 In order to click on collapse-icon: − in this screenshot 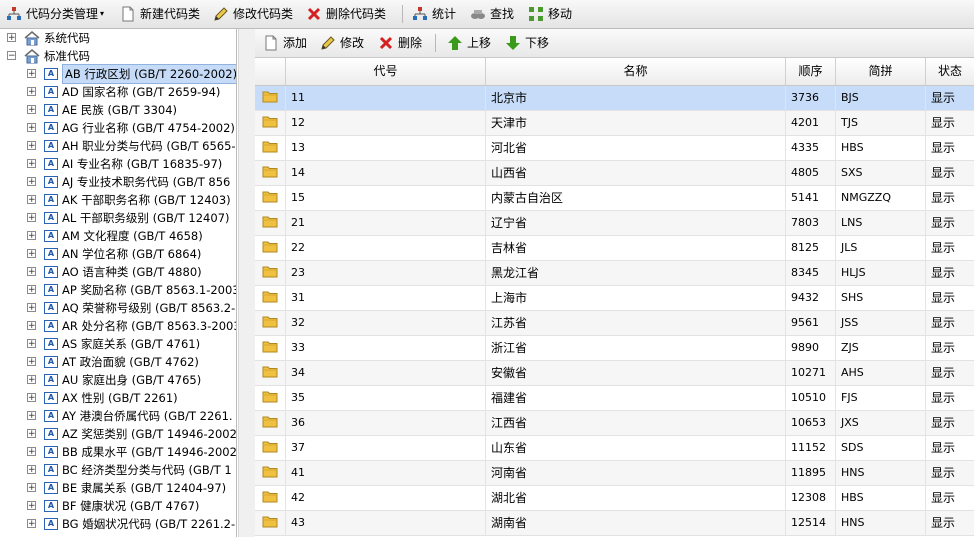, I will do `click(11, 56)`.